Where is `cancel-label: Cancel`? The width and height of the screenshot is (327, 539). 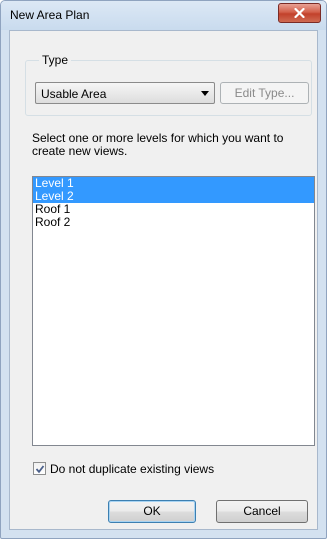 cancel-label: Cancel is located at coordinates (262, 511).